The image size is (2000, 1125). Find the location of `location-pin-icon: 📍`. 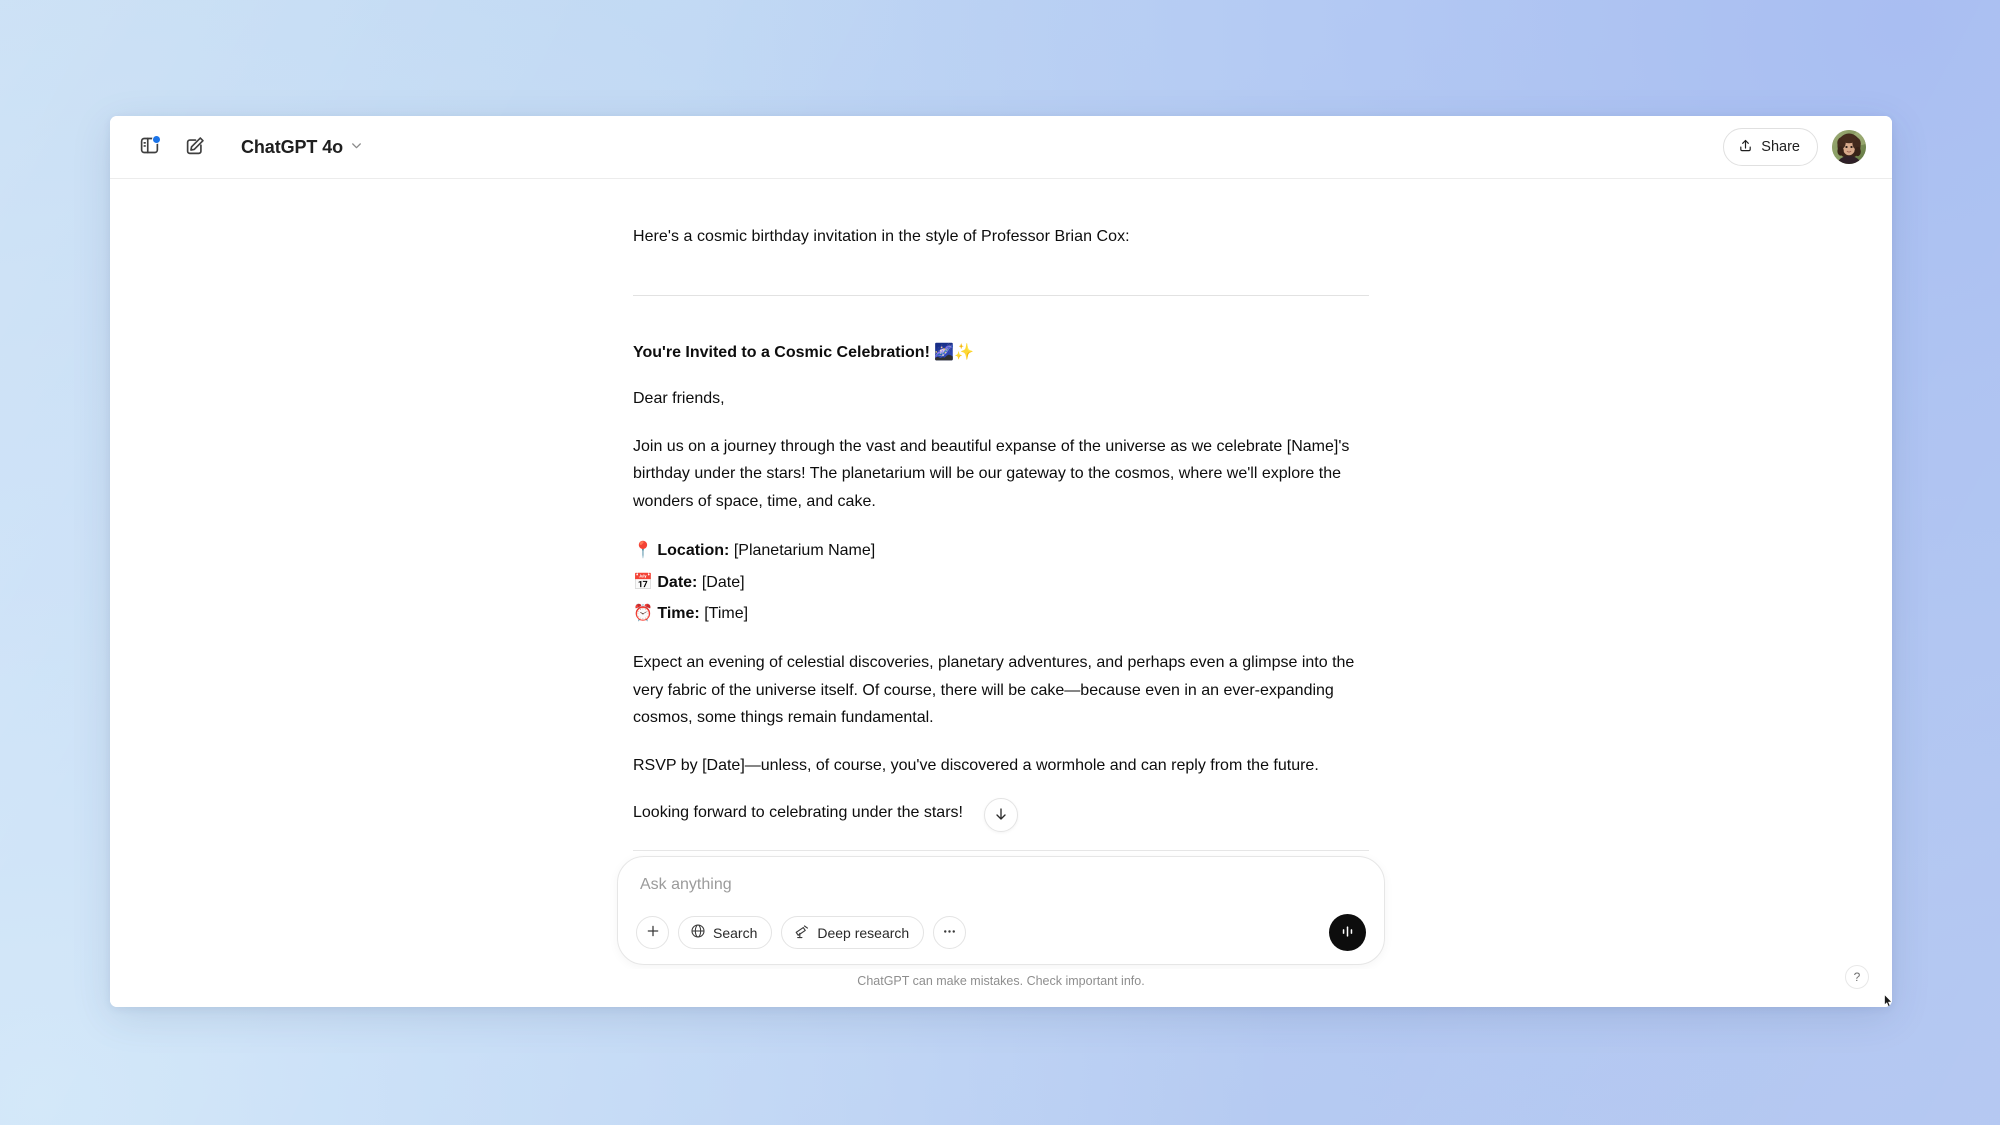

location-pin-icon: 📍 is located at coordinates (643, 550).